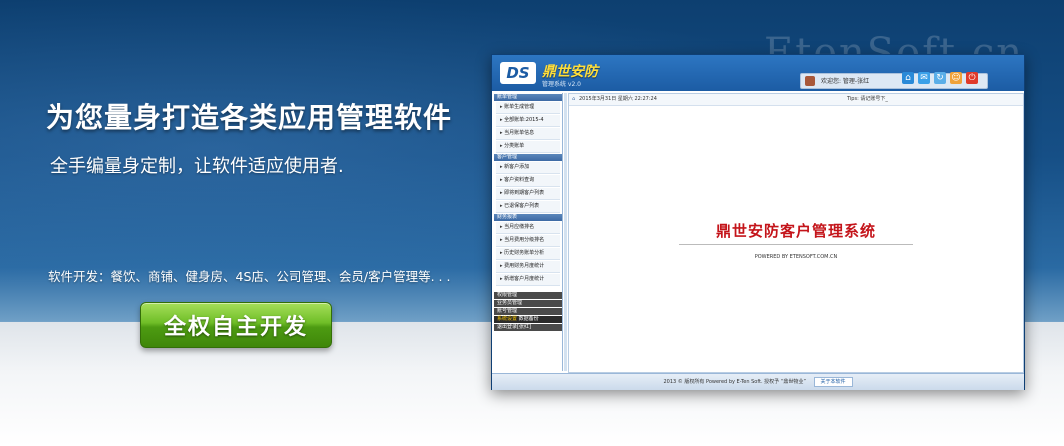 Image resolution: width=1064 pixels, height=446 pixels. I want to click on date-time: 2015年3月31日 星期六 22:27:24, so click(618, 99).